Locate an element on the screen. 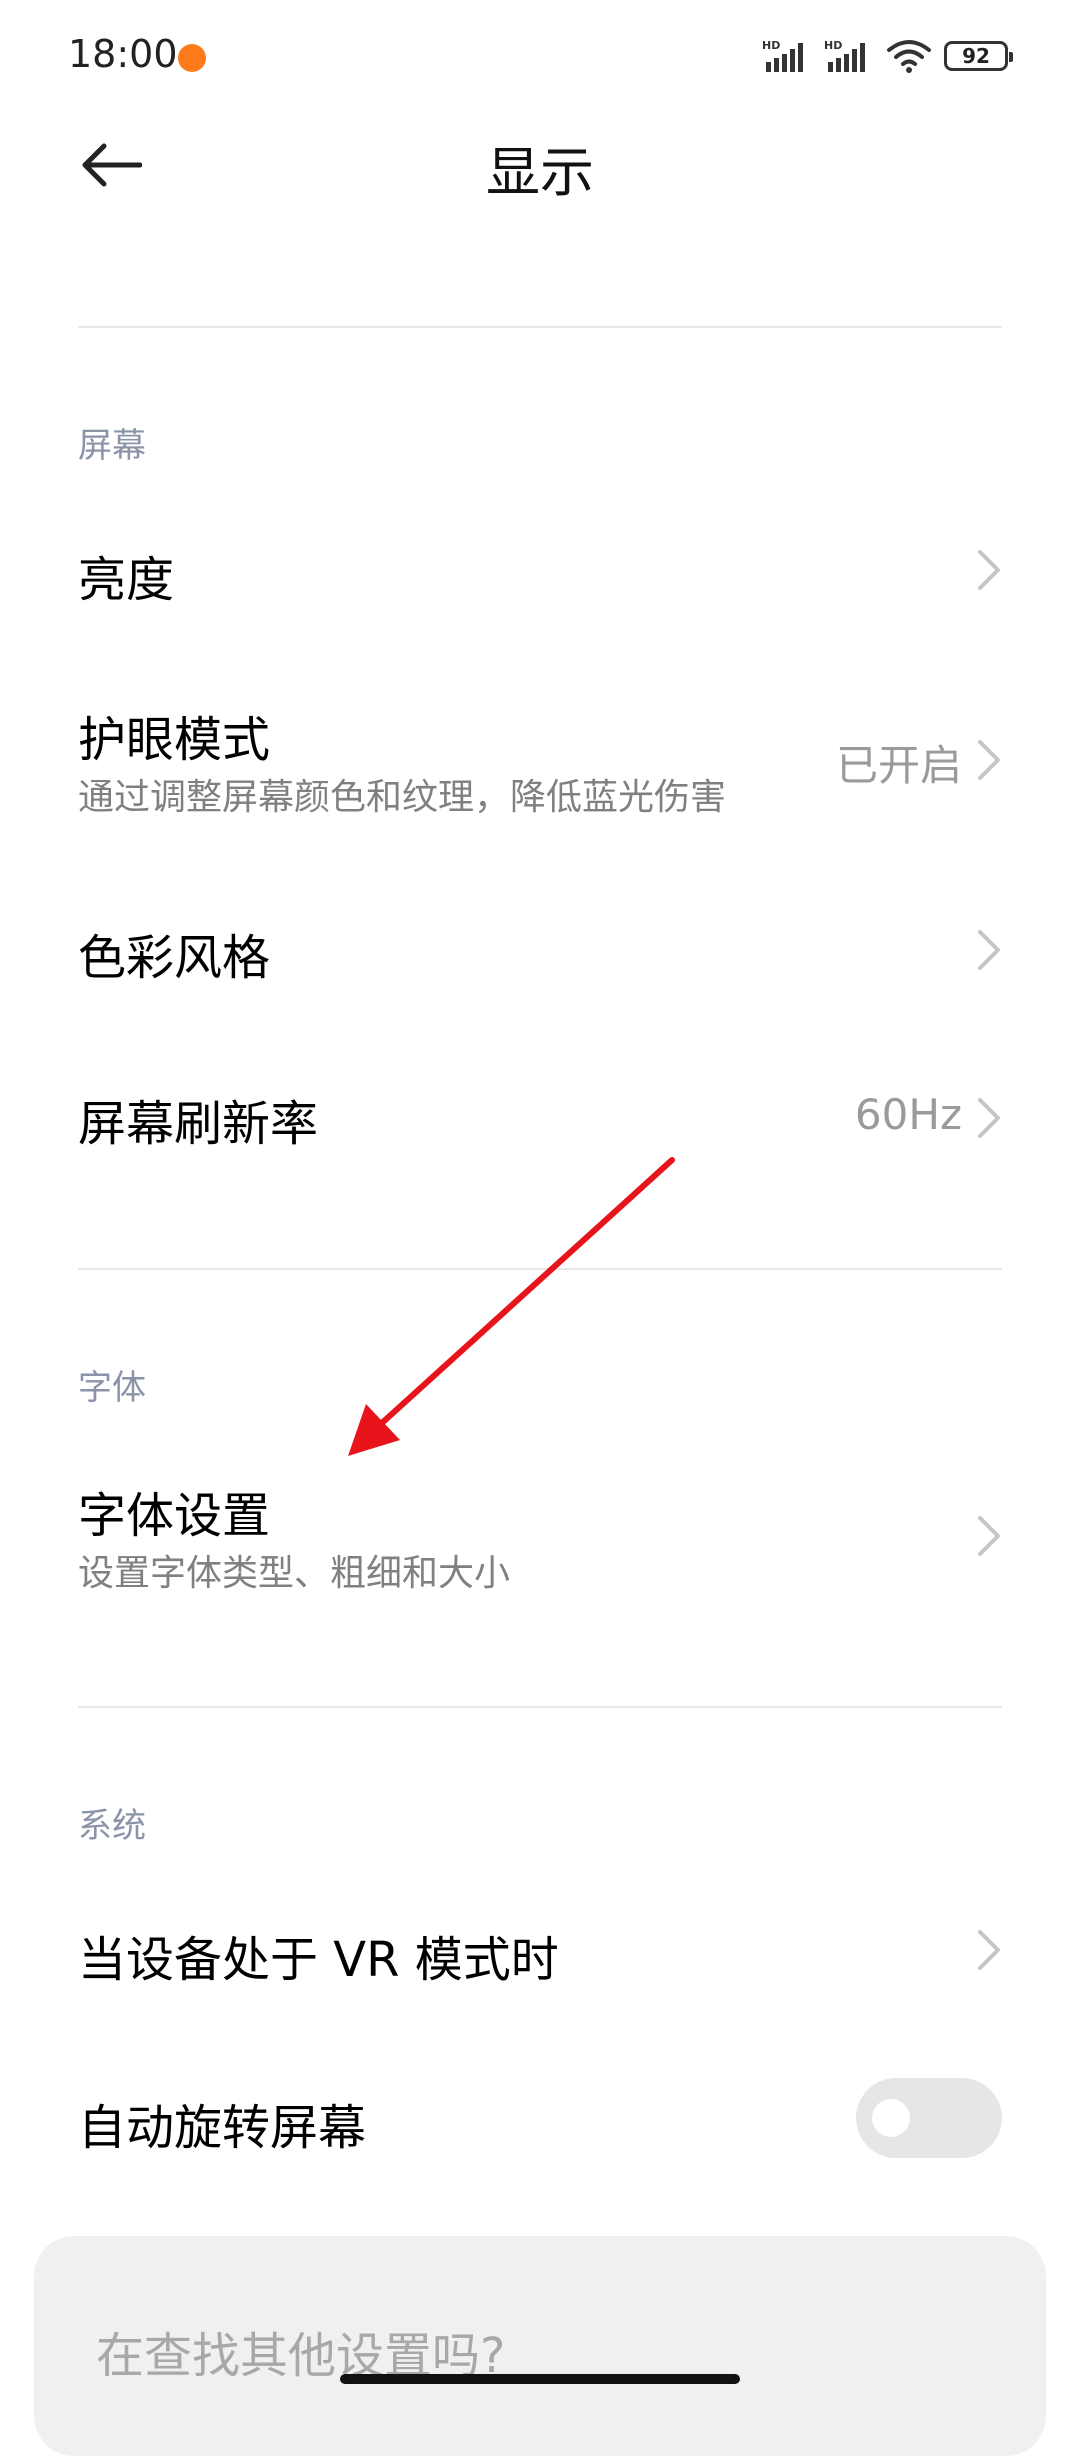  section-label-screen: 屏幕 is located at coordinates (112, 446).